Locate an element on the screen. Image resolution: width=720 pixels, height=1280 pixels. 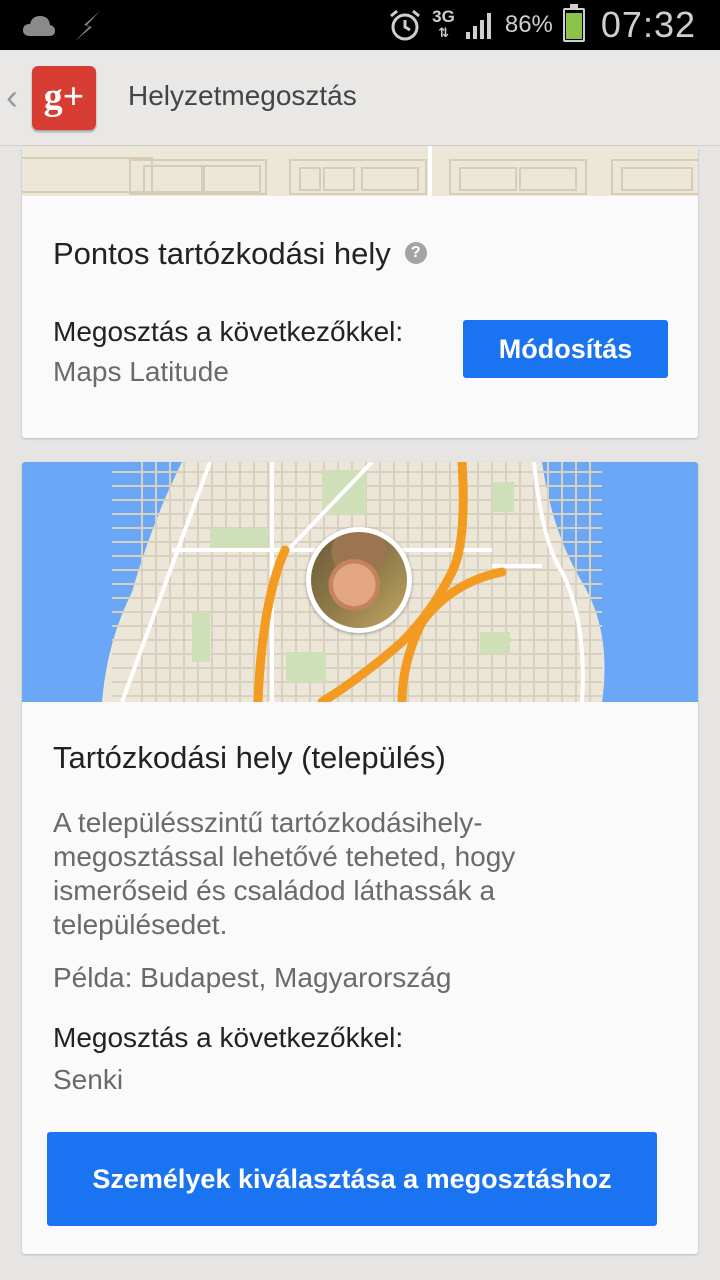
city-location-title: Tartózkodási hely (település) is located at coordinates (249, 757).